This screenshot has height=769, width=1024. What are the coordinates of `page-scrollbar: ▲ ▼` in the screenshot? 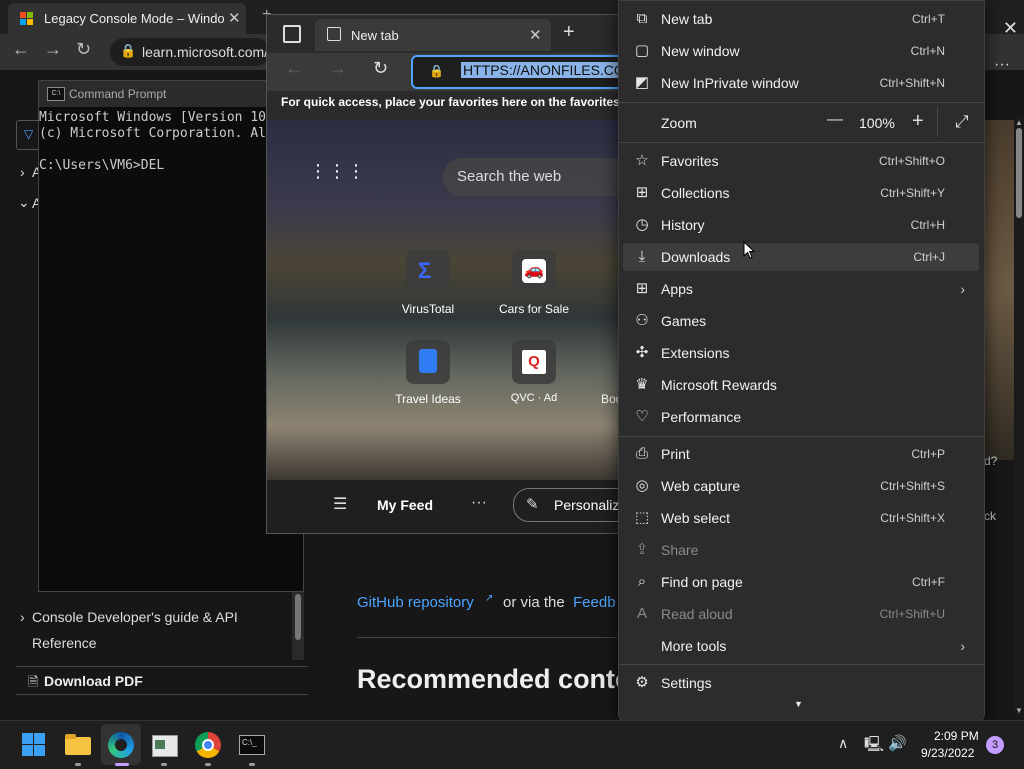 It's located at (1019, 418).